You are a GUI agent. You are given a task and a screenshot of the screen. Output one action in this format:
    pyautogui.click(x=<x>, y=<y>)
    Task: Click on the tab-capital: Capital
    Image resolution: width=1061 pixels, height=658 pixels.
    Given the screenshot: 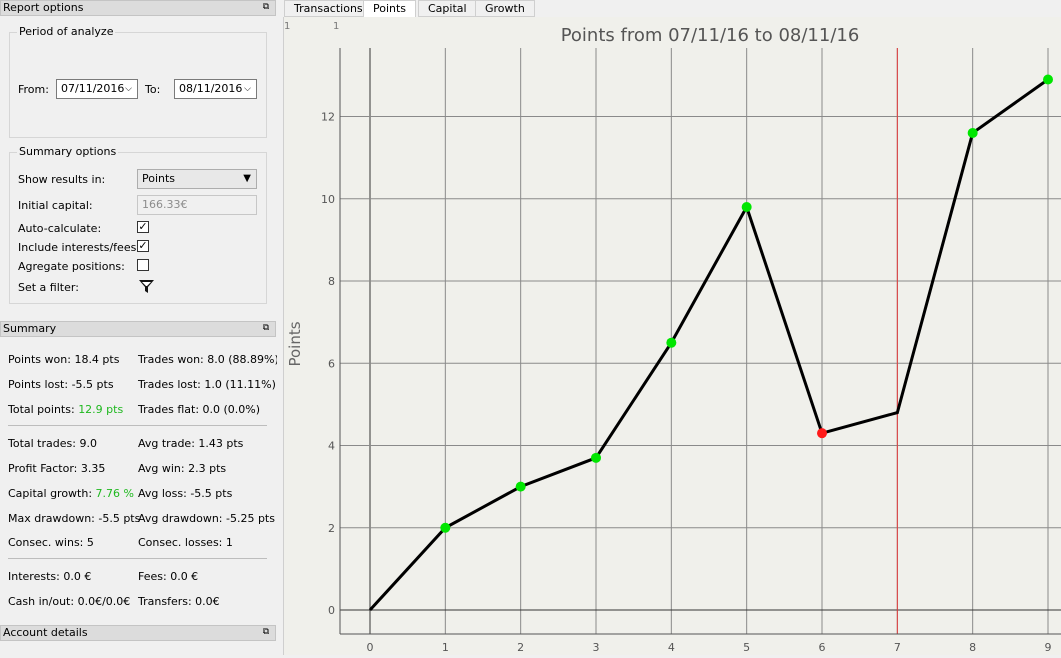 What is the action you would take?
    pyautogui.click(x=447, y=8)
    